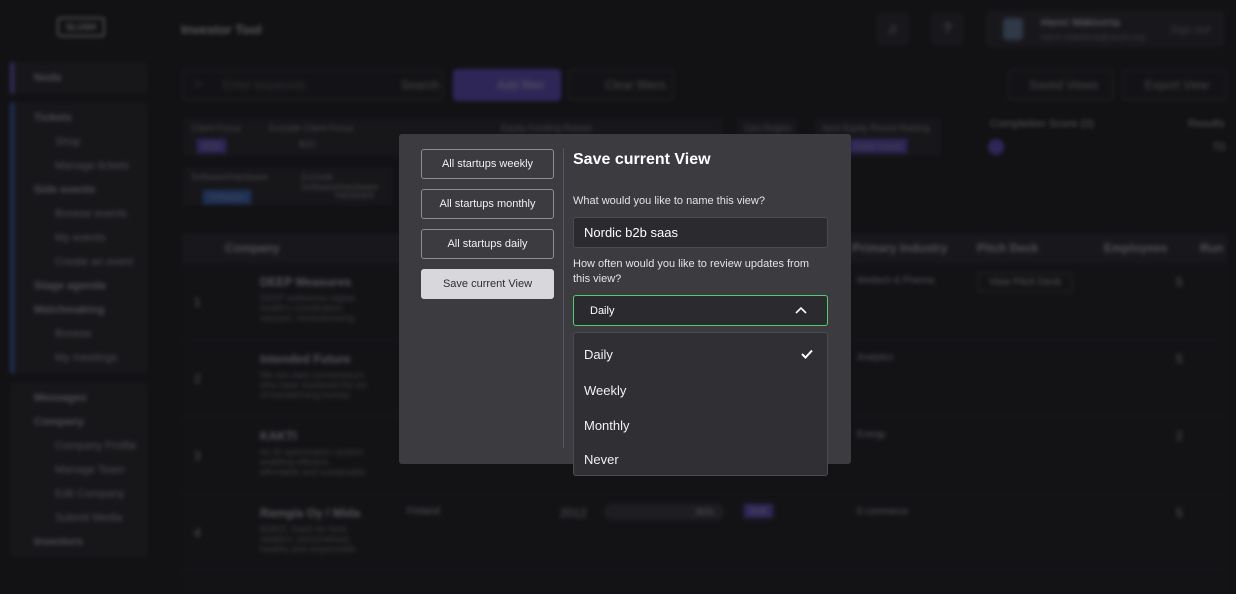  I want to click on save-current-view-tab: Save current View, so click(487, 284).